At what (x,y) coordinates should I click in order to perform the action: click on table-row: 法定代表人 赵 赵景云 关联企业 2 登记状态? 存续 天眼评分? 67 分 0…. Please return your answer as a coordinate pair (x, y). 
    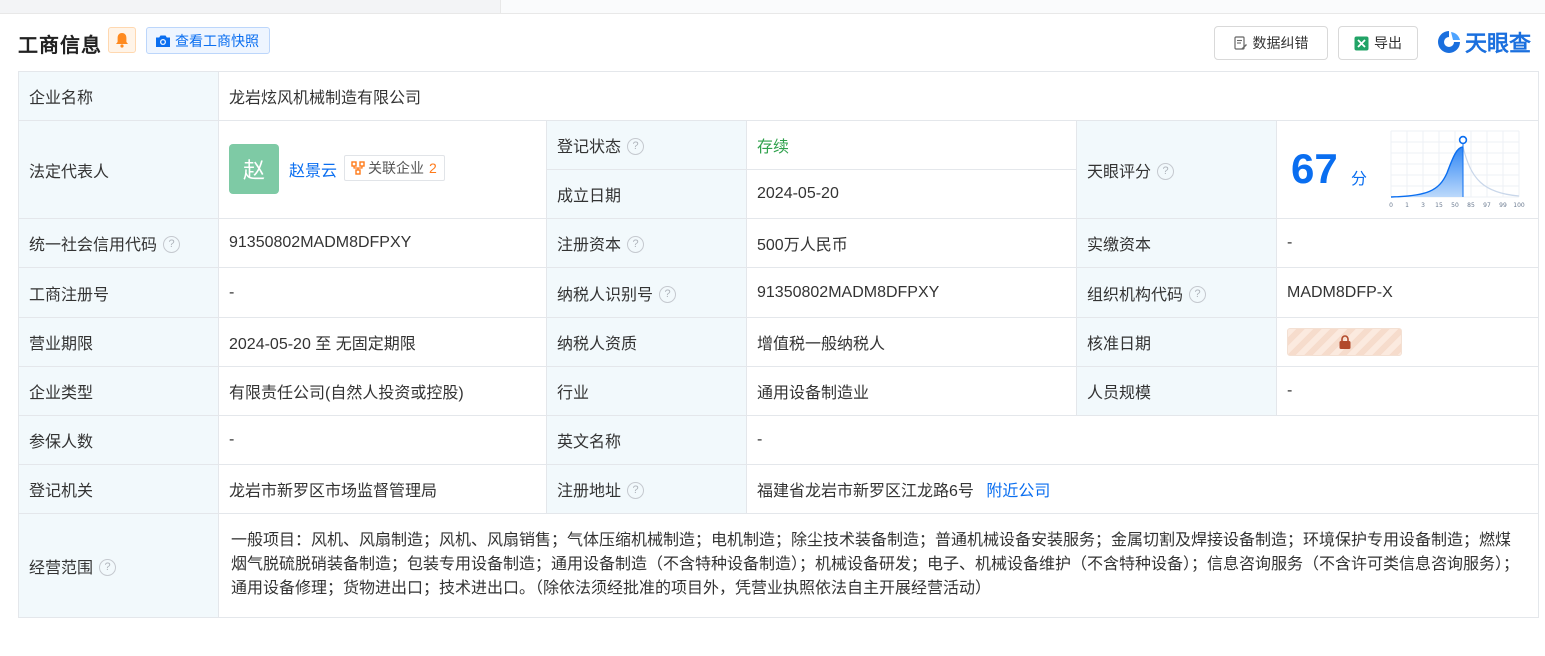
    Looking at the image, I should click on (779, 169).